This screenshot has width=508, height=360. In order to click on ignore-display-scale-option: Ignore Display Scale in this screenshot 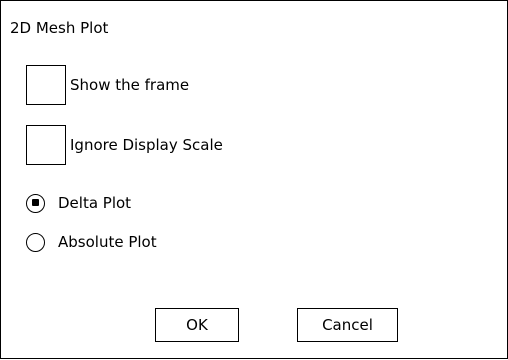, I will do `click(124, 145)`.